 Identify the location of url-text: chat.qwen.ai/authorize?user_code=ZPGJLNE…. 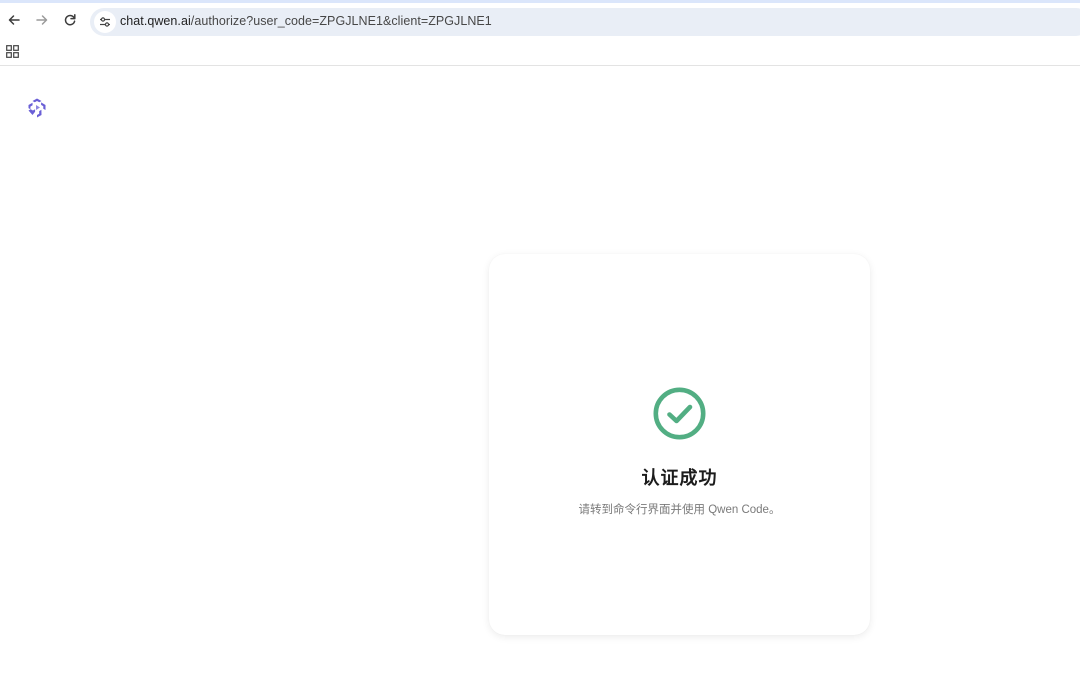
(306, 21).